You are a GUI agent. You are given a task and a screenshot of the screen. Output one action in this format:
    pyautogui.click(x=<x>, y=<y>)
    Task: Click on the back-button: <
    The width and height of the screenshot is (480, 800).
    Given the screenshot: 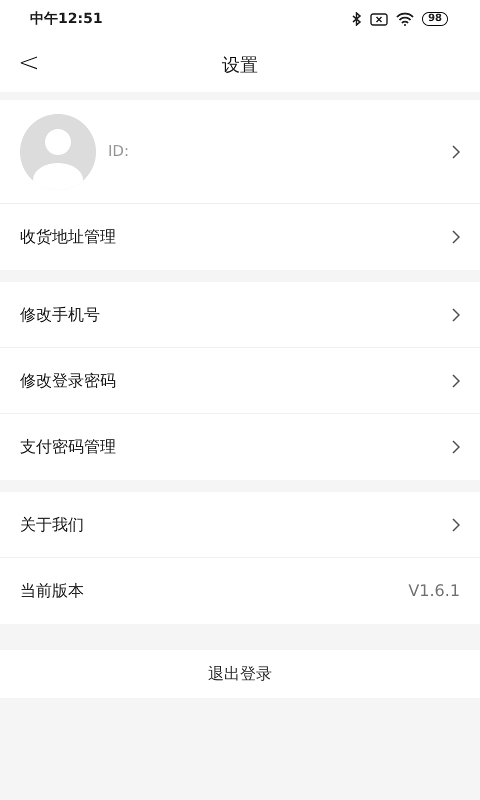 What is the action you would take?
    pyautogui.click(x=29, y=63)
    